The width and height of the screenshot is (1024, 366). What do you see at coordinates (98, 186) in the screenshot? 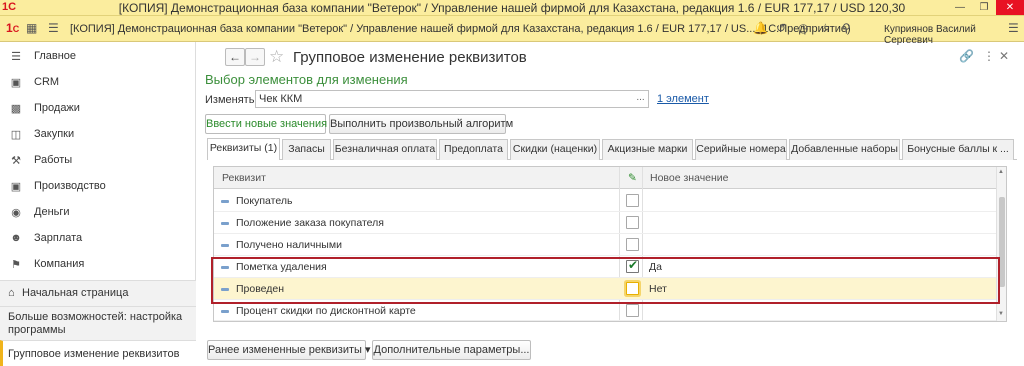
I see `sidebar-item-production: ▣ Производство` at bounding box center [98, 186].